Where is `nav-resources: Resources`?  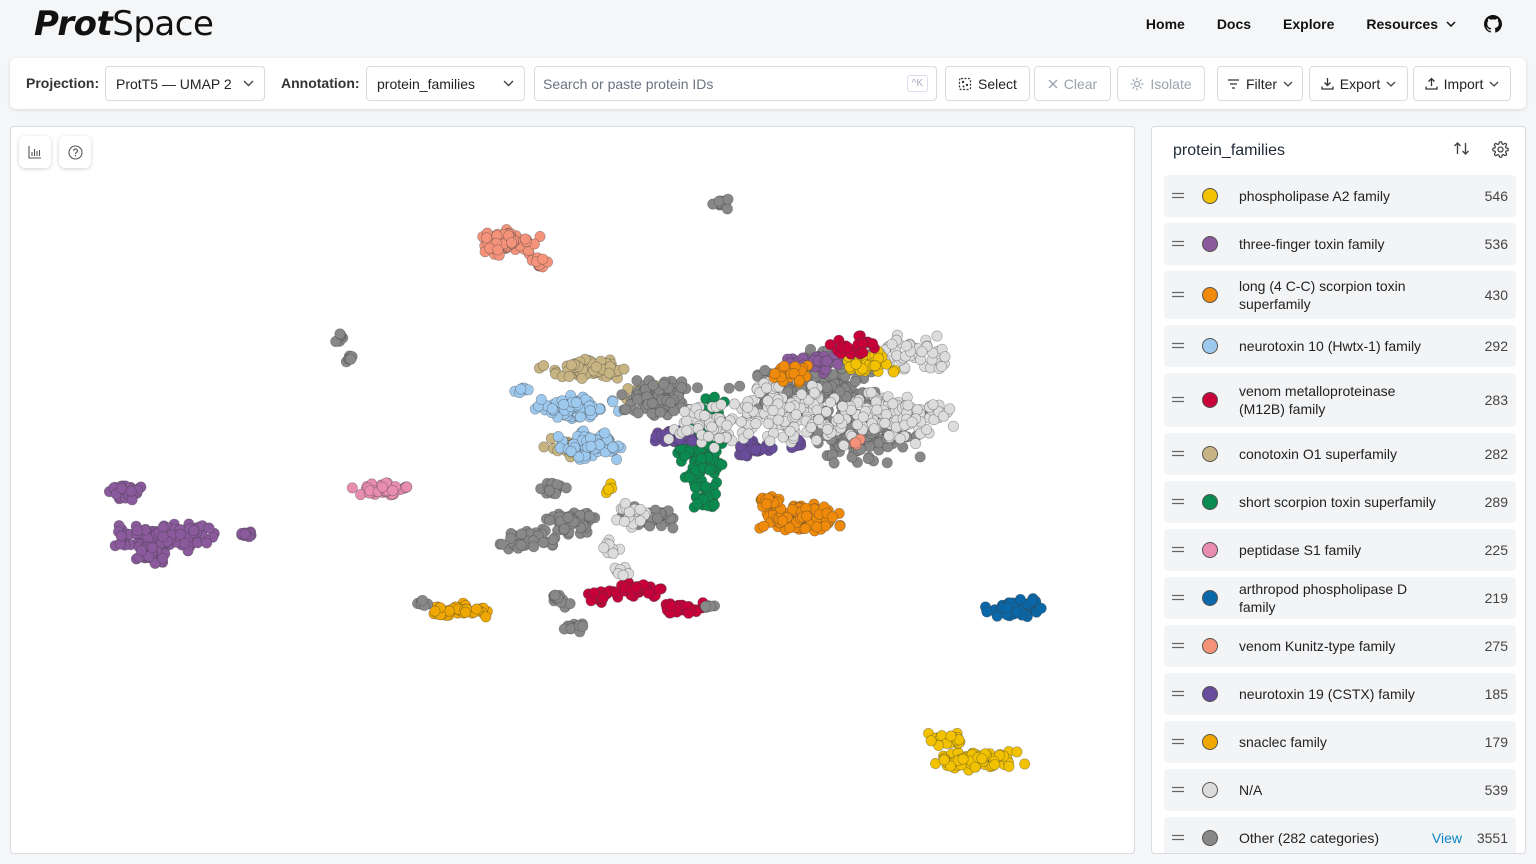
nav-resources: Resources is located at coordinates (1411, 24).